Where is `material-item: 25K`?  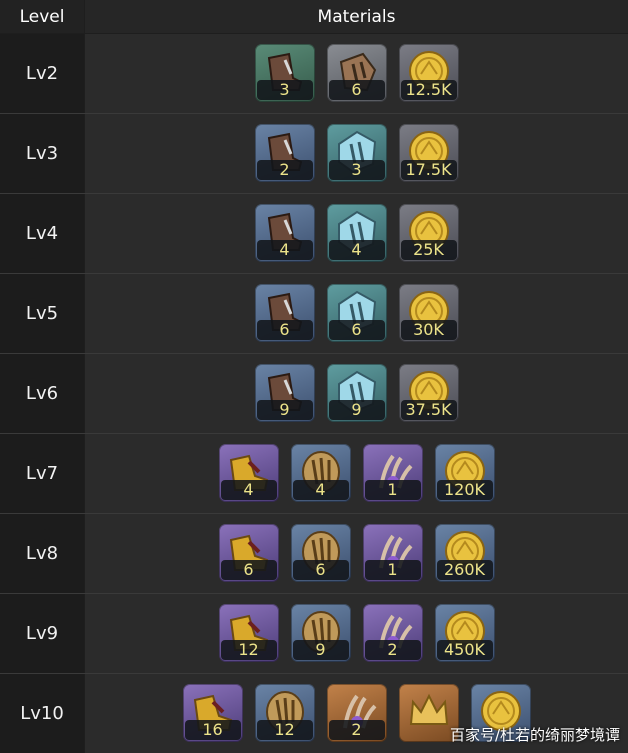 material-item: 25K is located at coordinates (428, 233).